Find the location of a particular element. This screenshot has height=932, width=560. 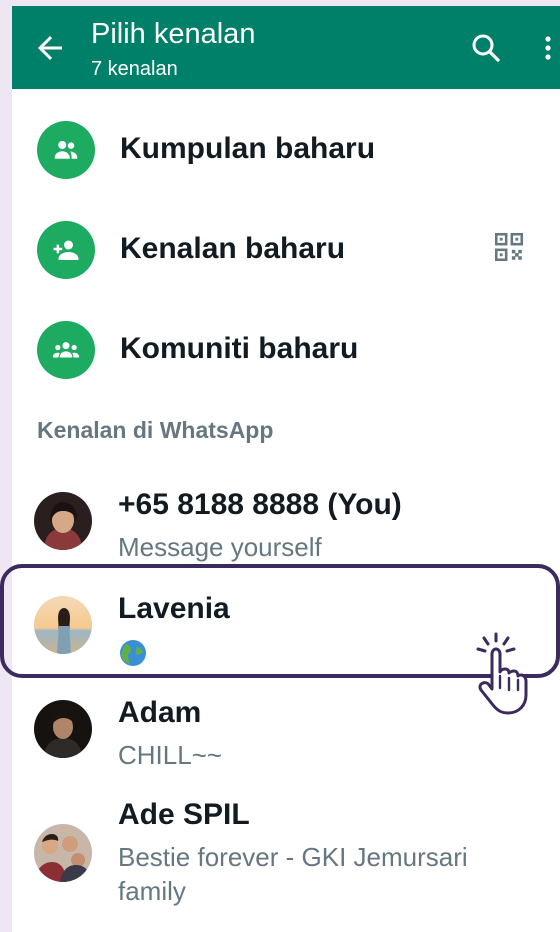

new-contact-row: Kenalan baharu is located at coordinates (286, 250).